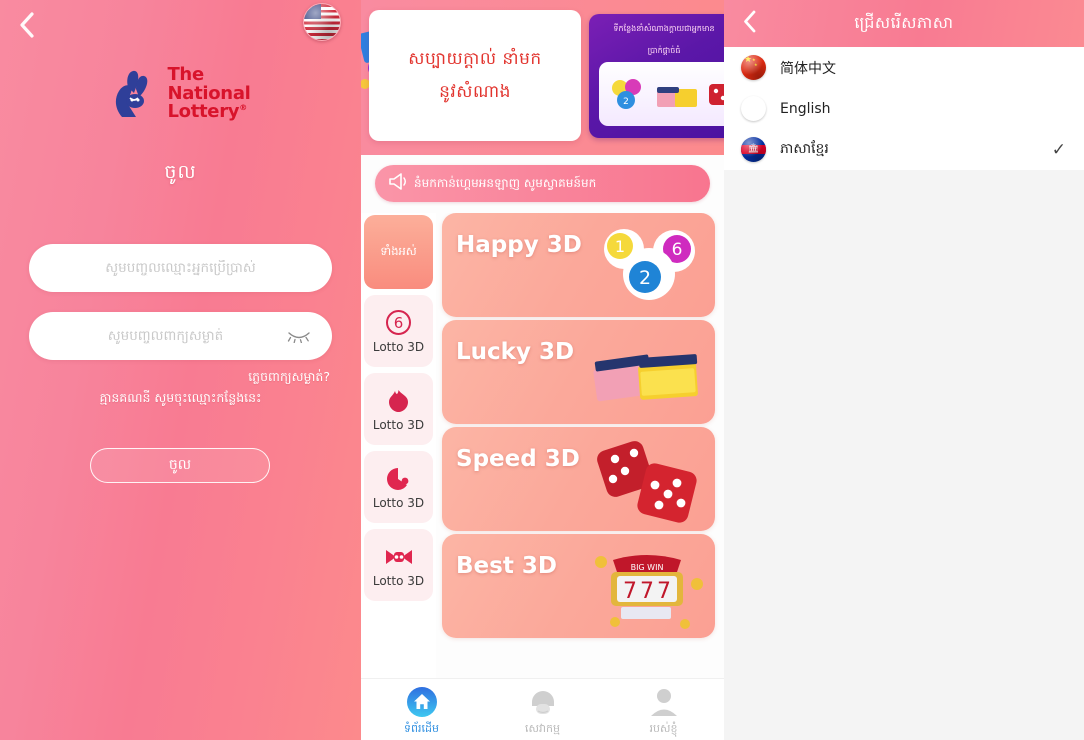 The image size is (1084, 740). What do you see at coordinates (422, 702) in the screenshot?
I see `home-icon` at bounding box center [422, 702].